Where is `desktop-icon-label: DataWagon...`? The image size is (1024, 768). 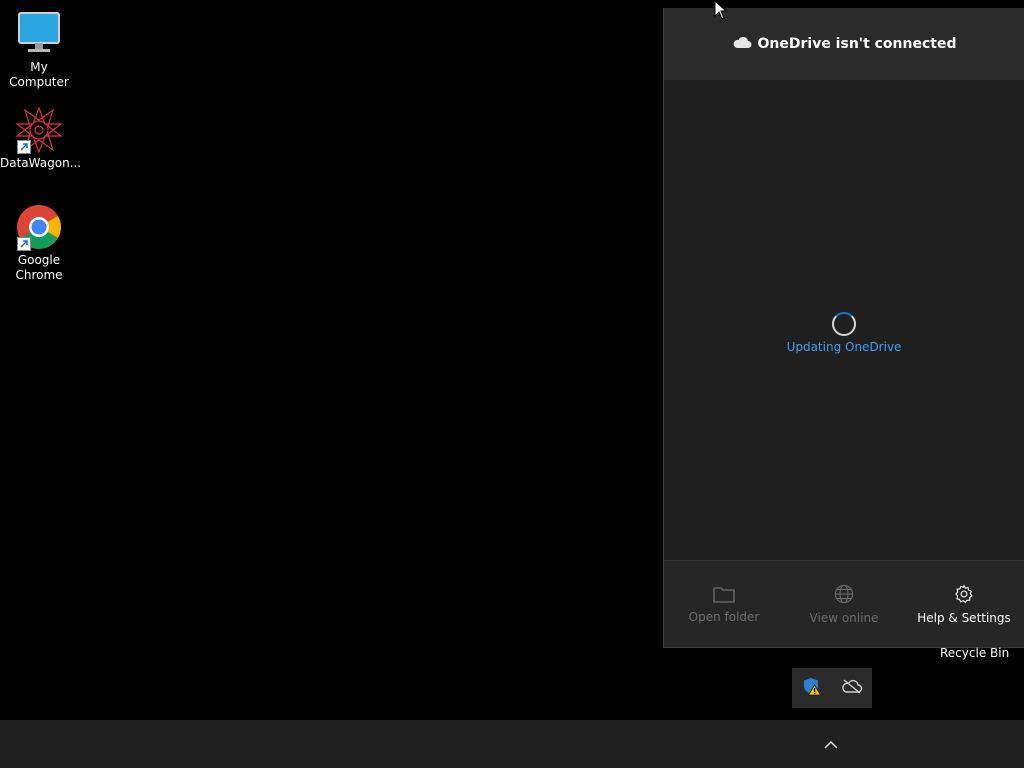 desktop-icon-label: DataWagon... is located at coordinates (41, 163).